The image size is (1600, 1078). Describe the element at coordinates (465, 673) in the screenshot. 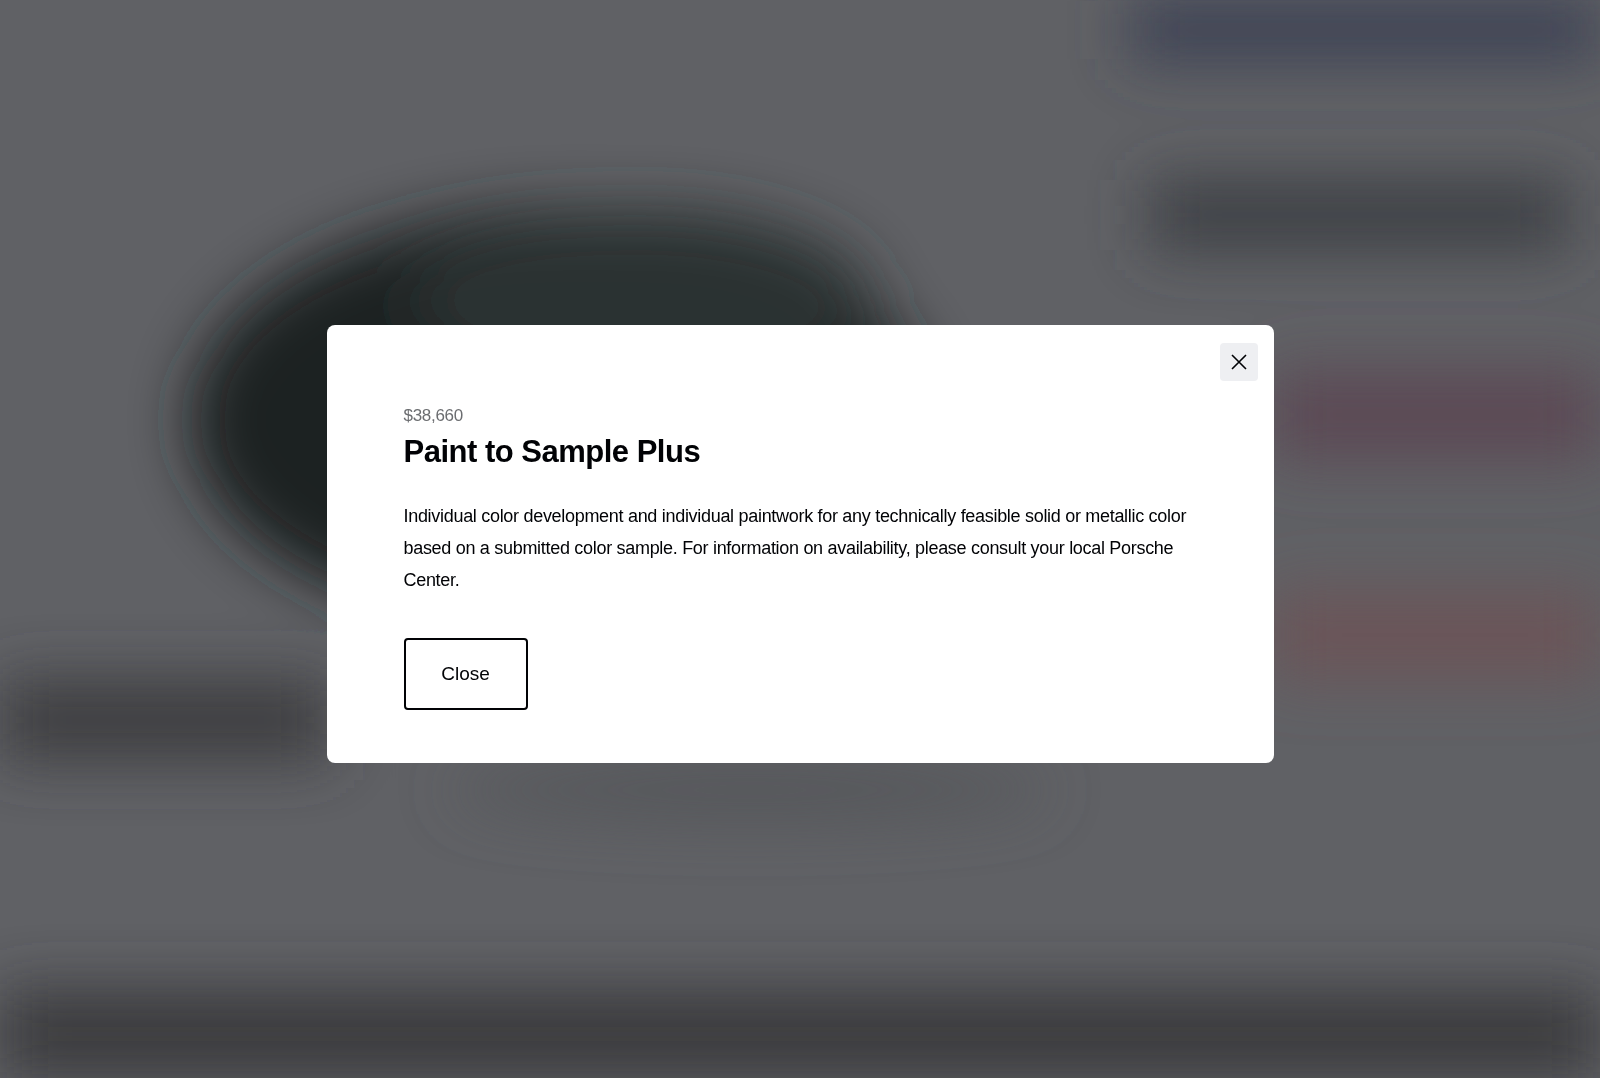

I see `close-button: Close` at that location.